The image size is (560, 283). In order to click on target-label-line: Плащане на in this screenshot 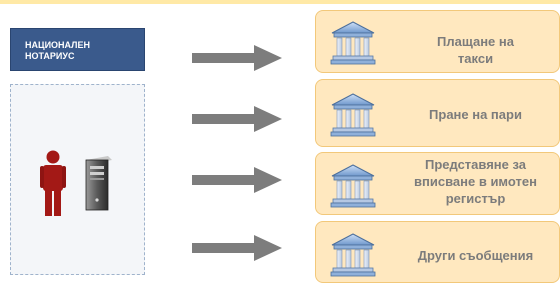, I will do `click(475, 41)`.